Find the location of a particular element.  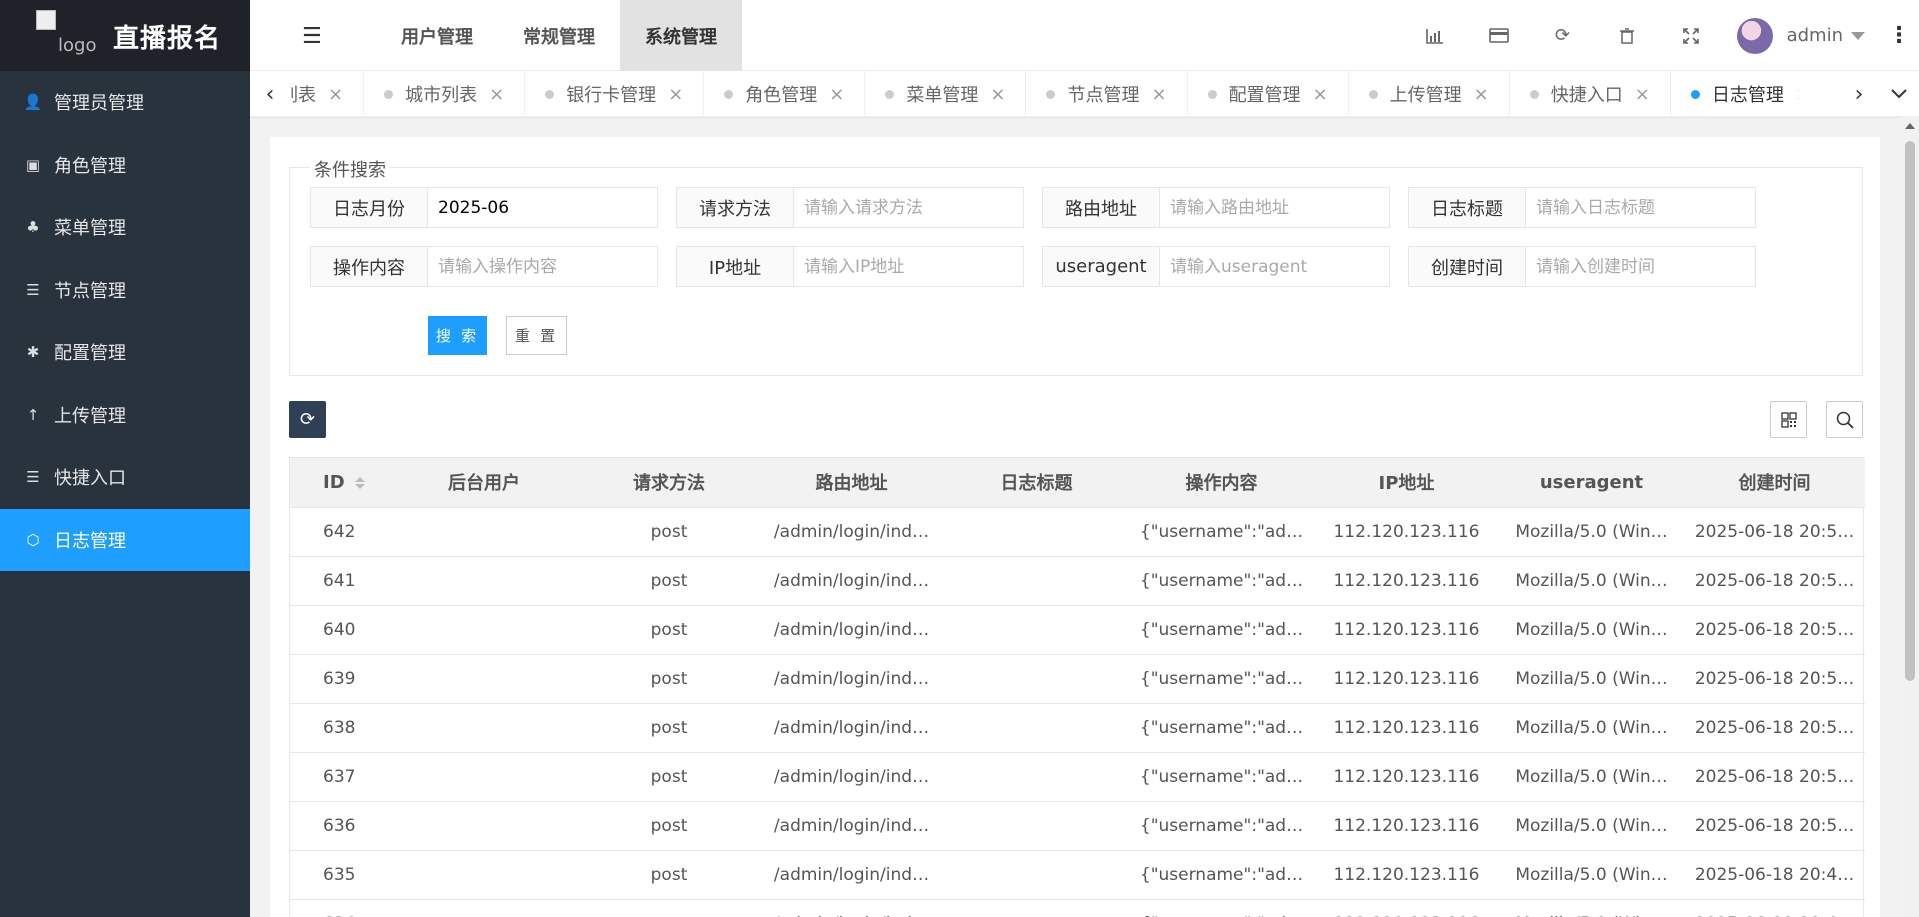

tab-5: 节点管理 × is located at coordinates (1107, 94).